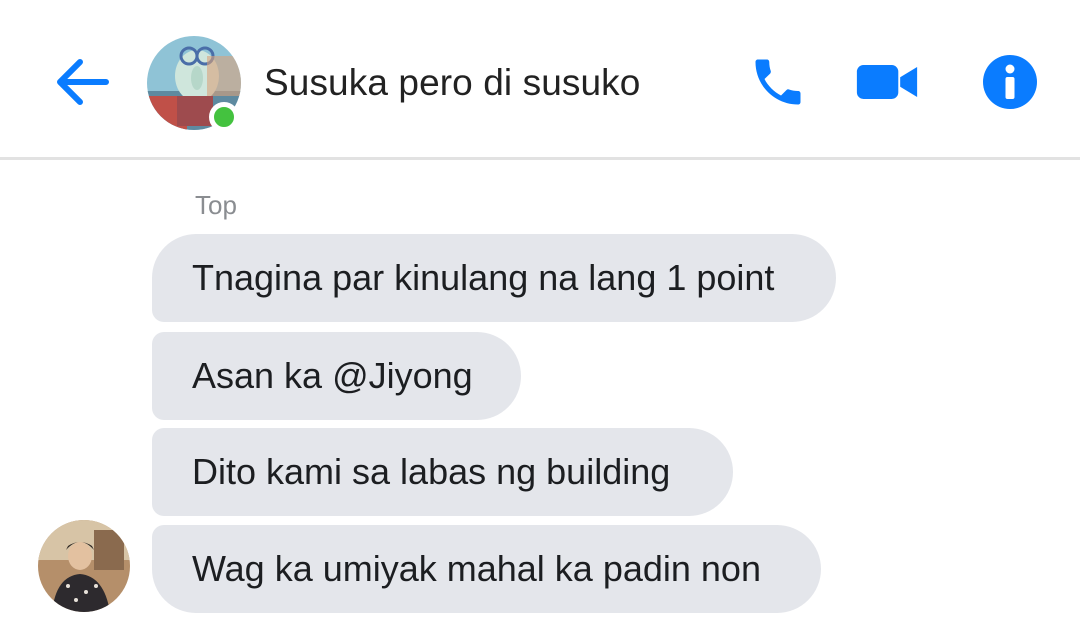 The width and height of the screenshot is (1080, 640). What do you see at coordinates (216, 205) in the screenshot?
I see `conversation-top-label: Top` at bounding box center [216, 205].